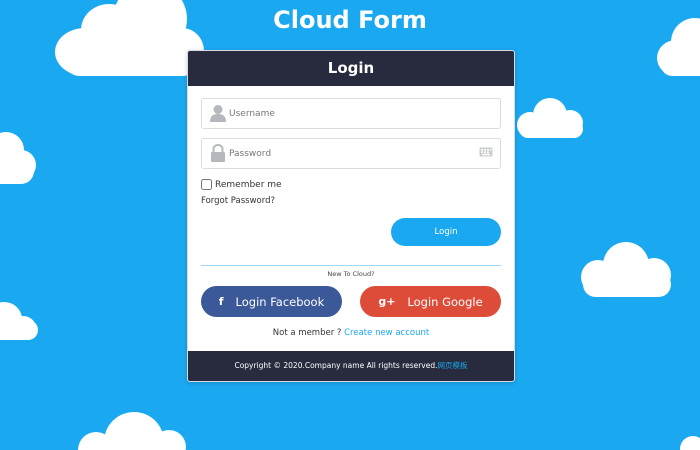 Image resolution: width=700 pixels, height=450 pixels. I want to click on facebook-login-button: f Login Facebook, so click(271, 301).